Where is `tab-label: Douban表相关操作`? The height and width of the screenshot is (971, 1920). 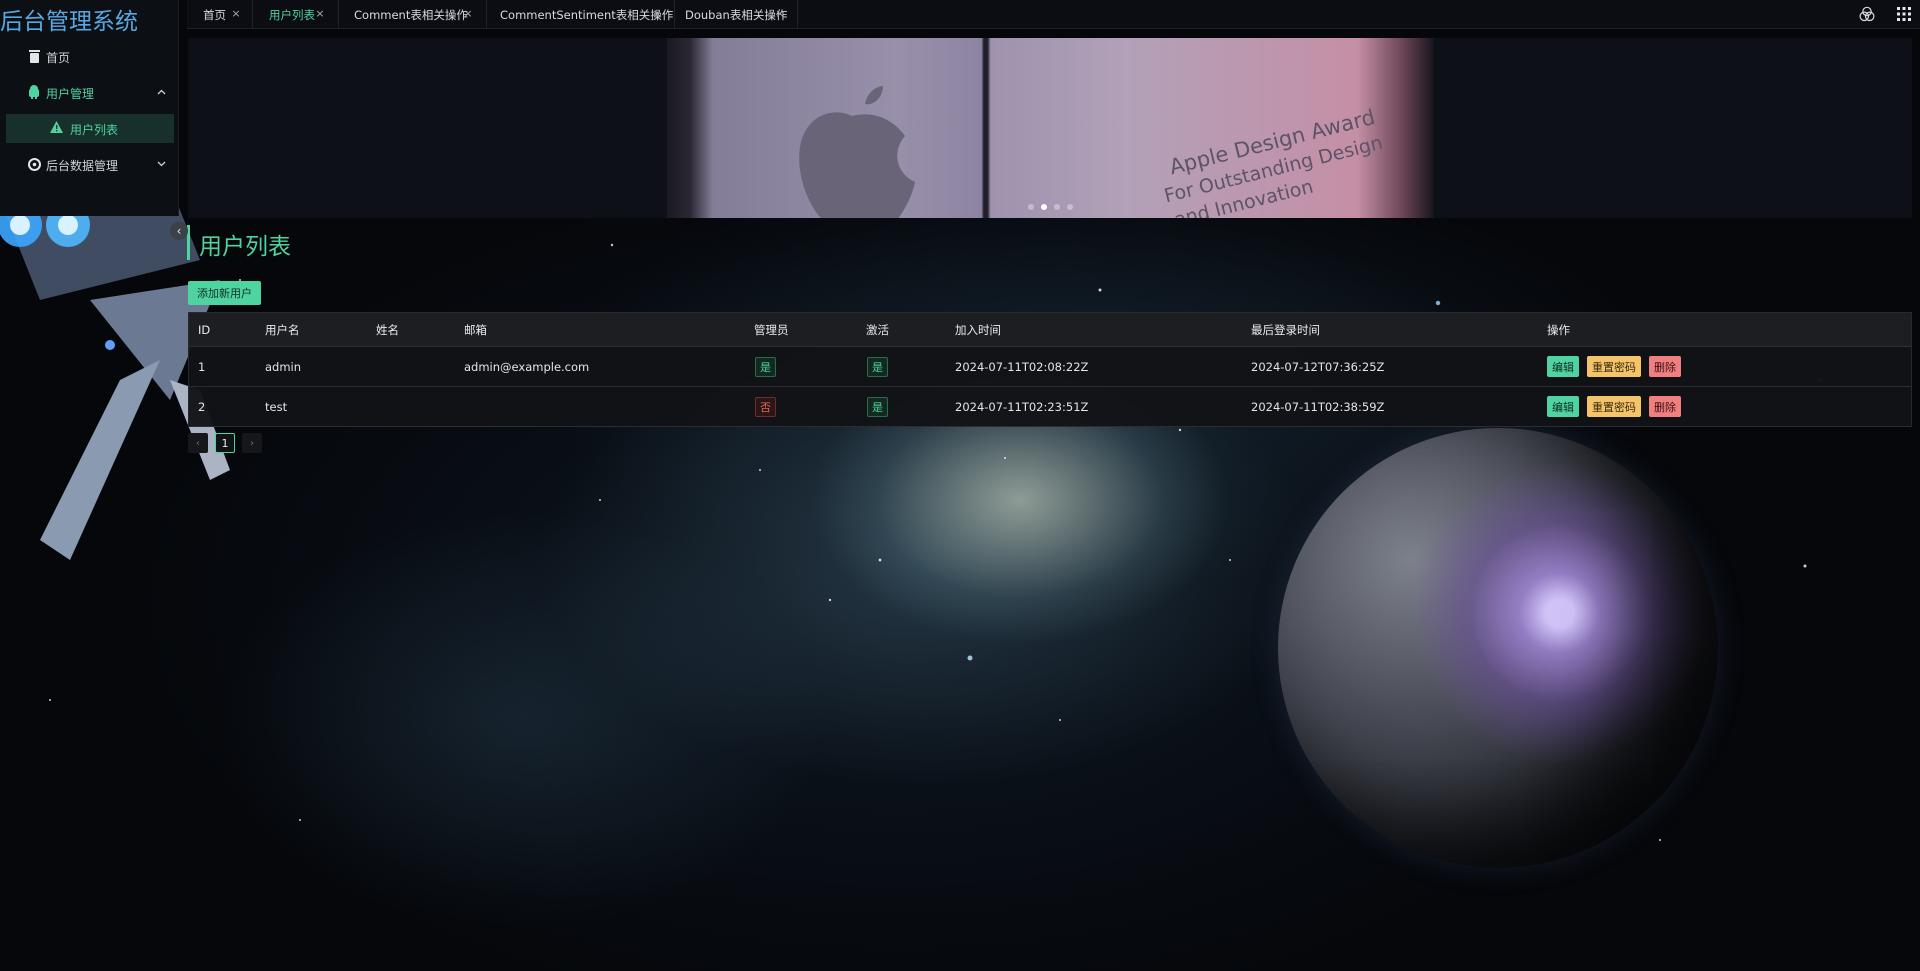 tab-label: Douban表相关操作 is located at coordinates (736, 15).